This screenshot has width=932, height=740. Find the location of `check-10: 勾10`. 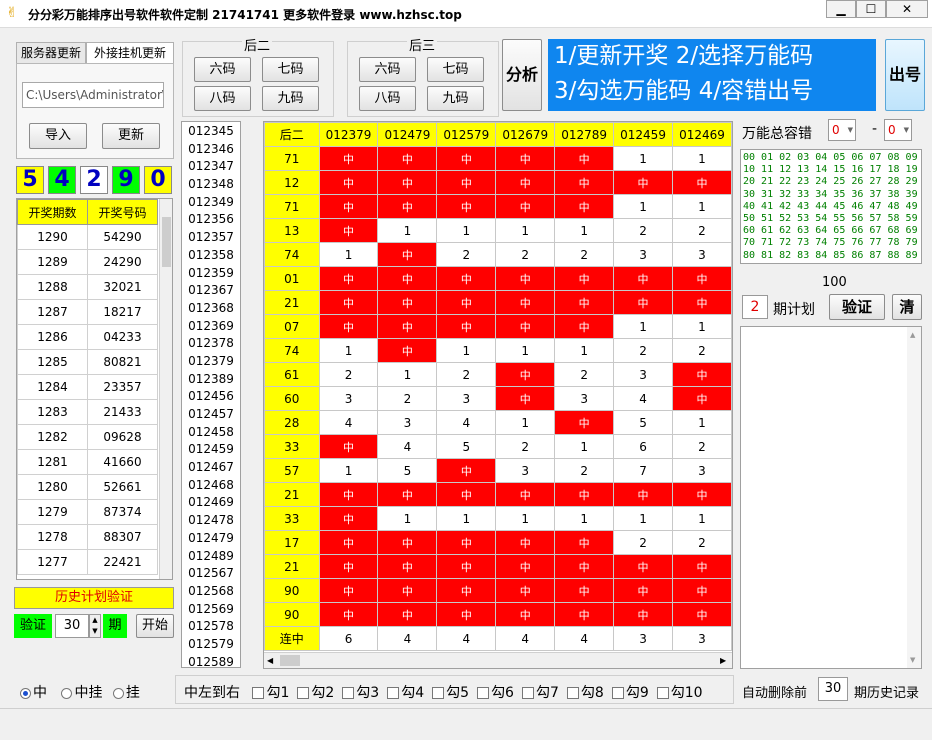

check-10: 勾10 is located at coordinates (679, 693).